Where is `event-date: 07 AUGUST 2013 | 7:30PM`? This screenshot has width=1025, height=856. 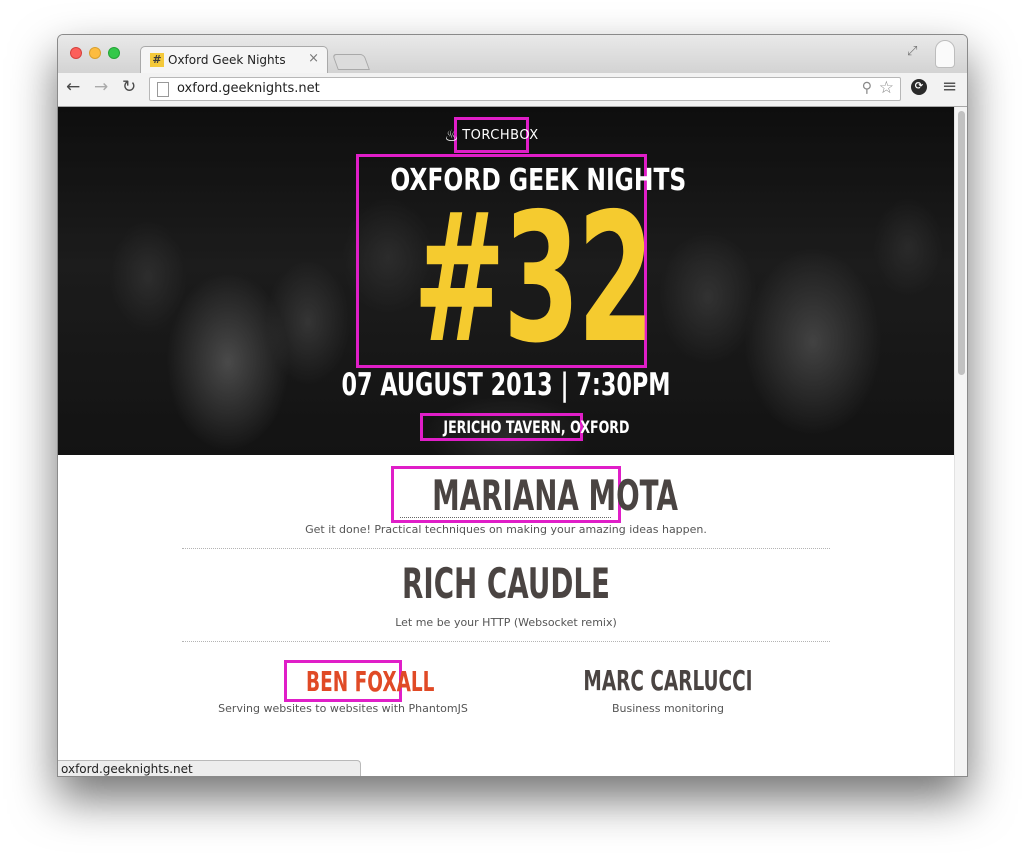 event-date: 07 AUGUST 2013 | 7:30PM is located at coordinates (506, 385).